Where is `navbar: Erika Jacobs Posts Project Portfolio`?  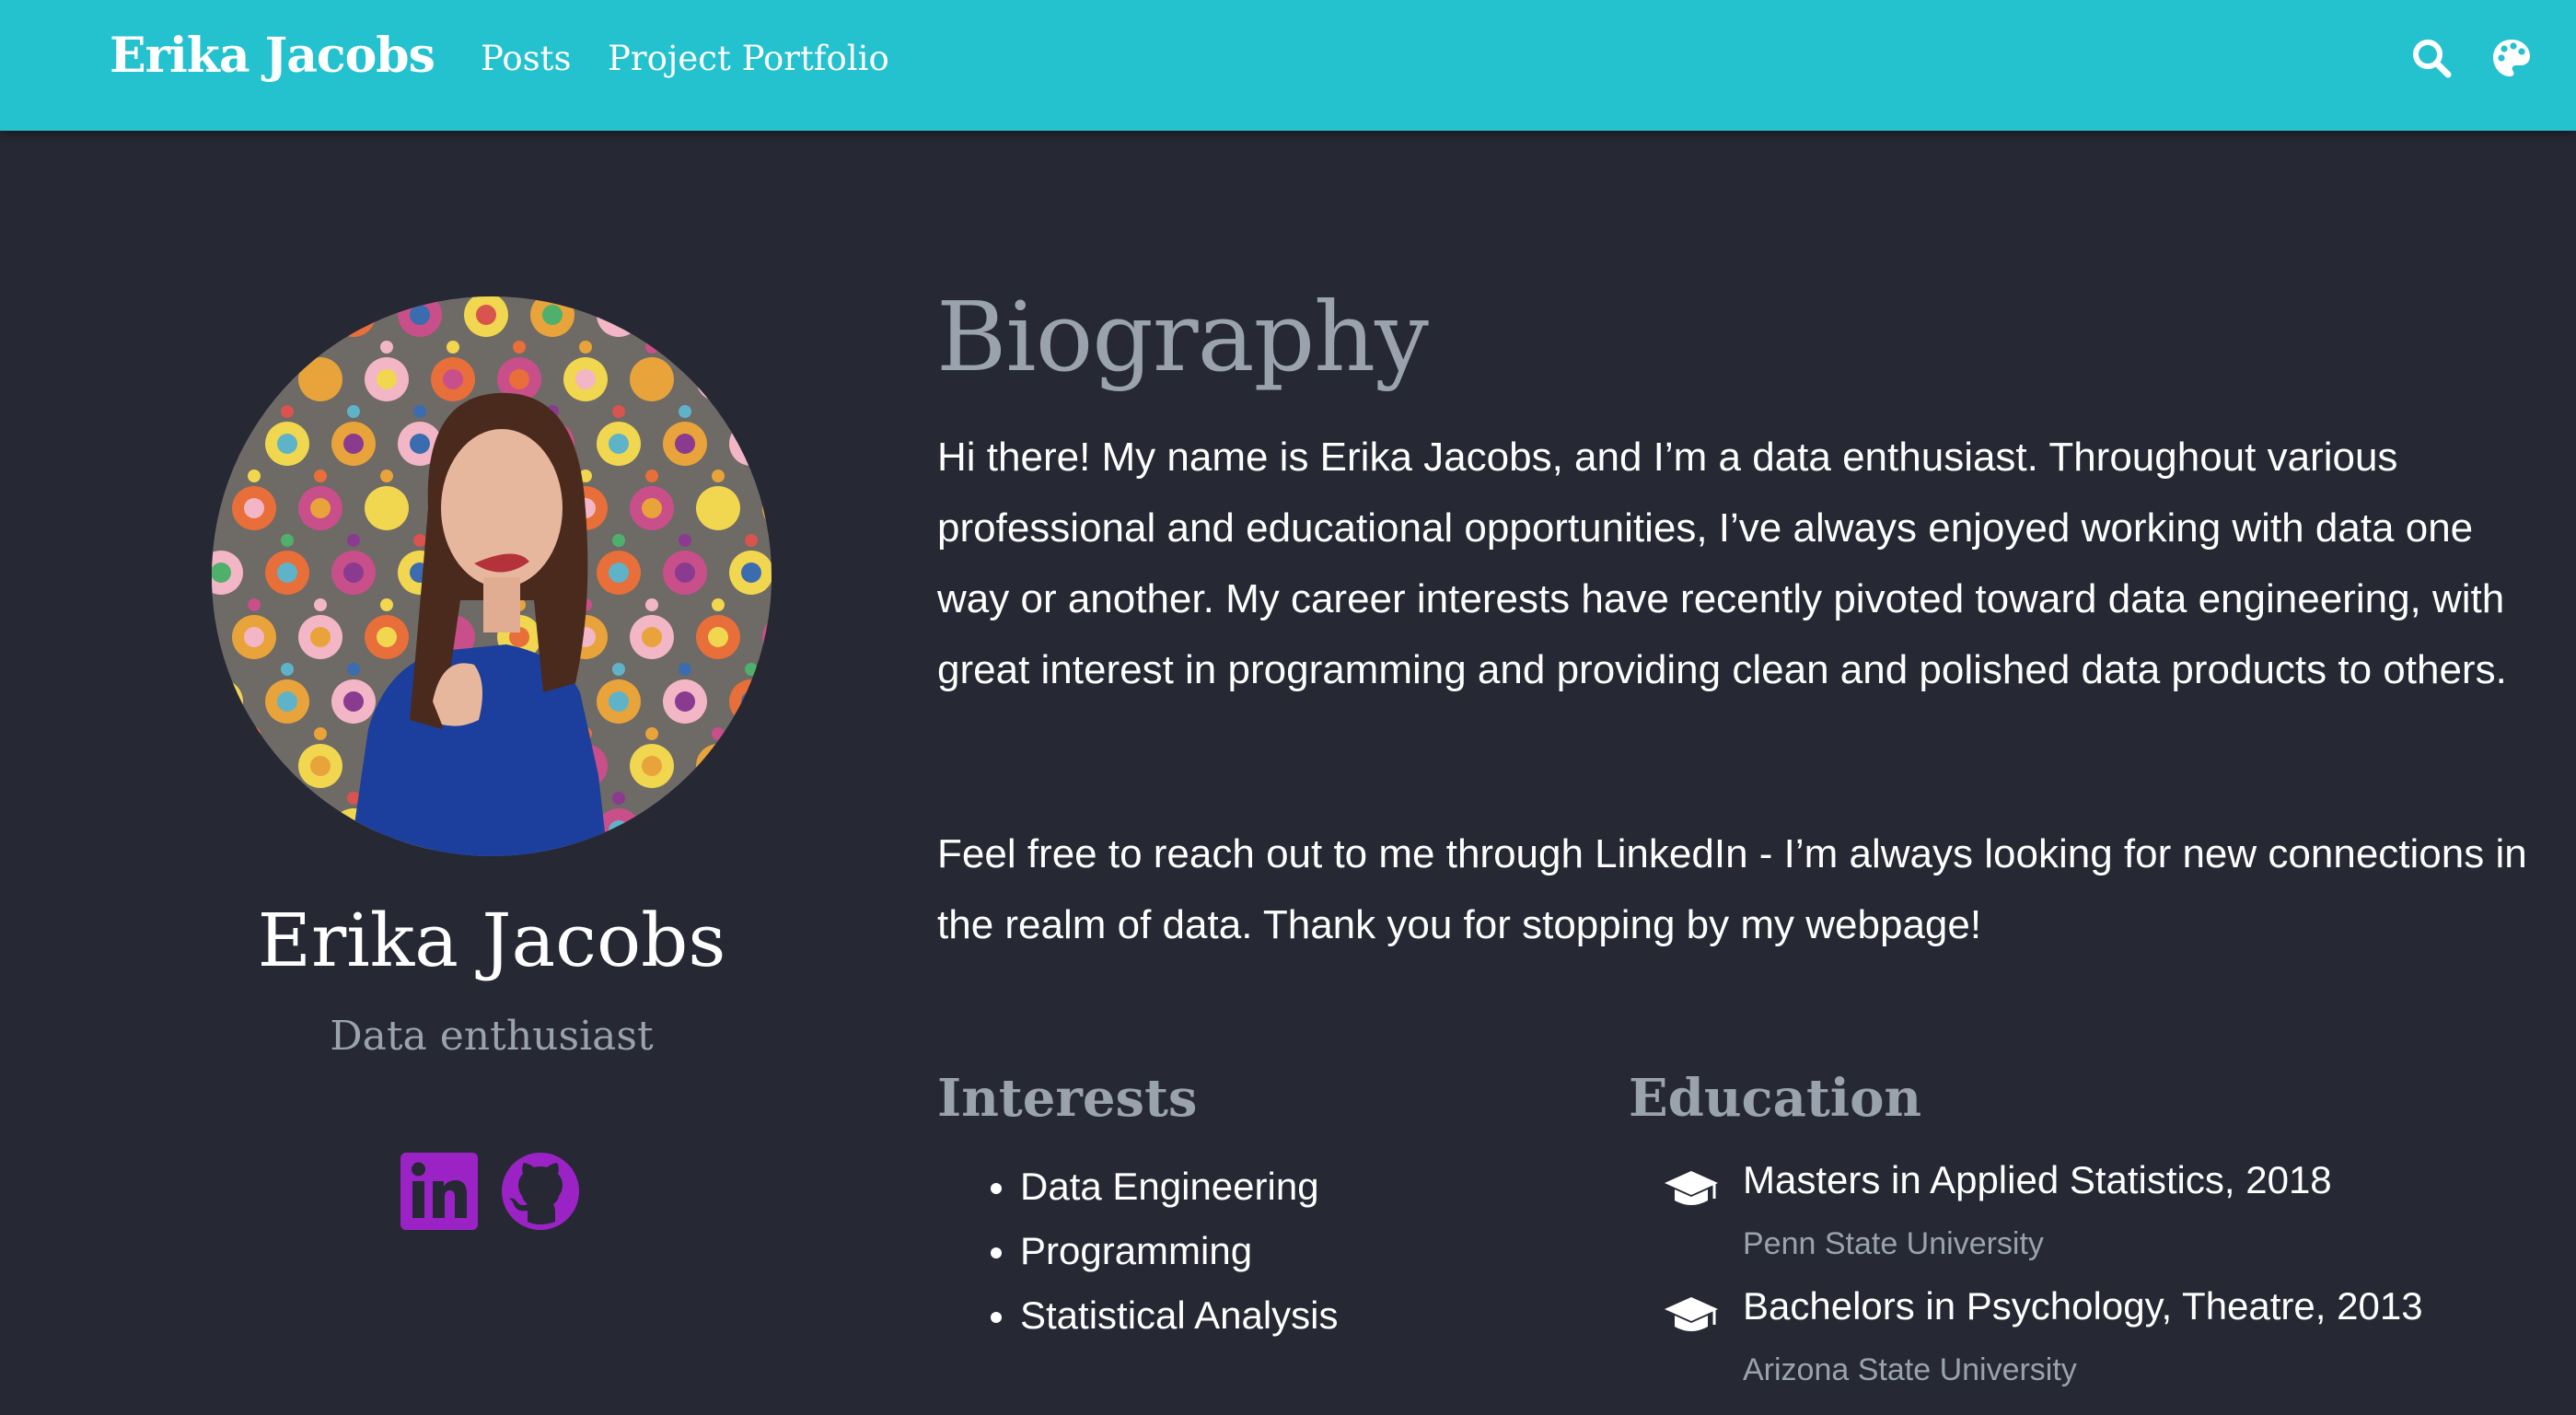 navbar: Erika Jacobs Posts Project Portfolio is located at coordinates (1288, 65).